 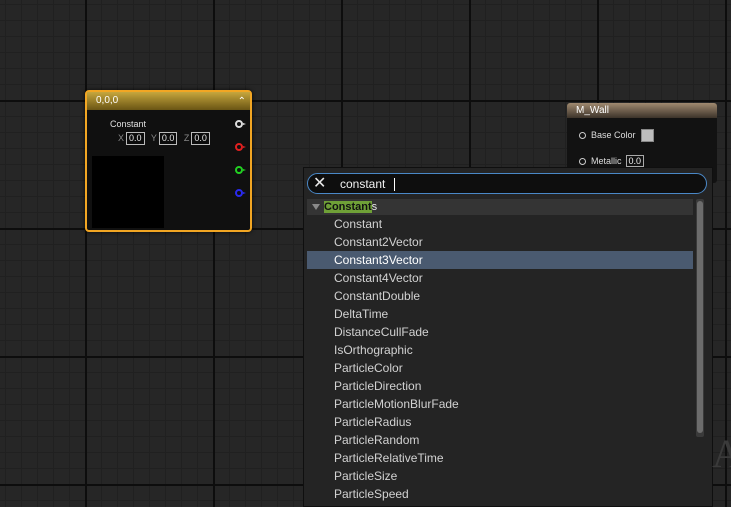 What do you see at coordinates (153, 138) in the screenshot?
I see `y-label: Y` at bounding box center [153, 138].